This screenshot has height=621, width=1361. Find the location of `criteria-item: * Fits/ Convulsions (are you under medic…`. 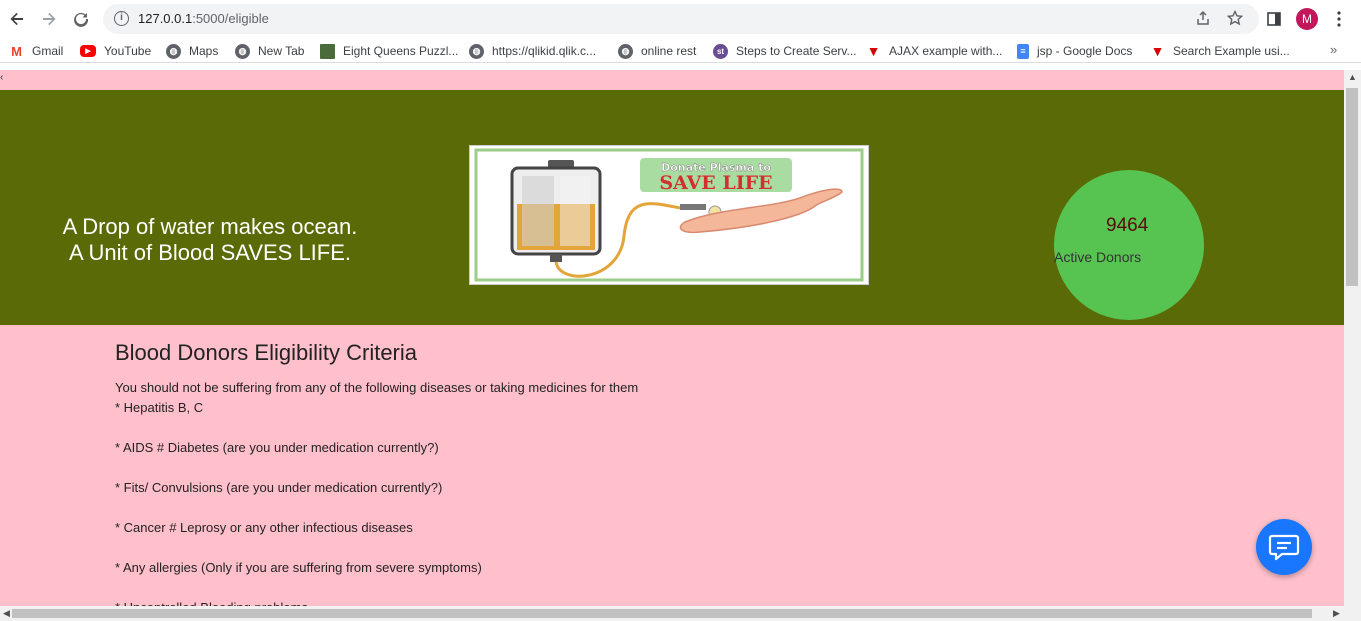

criteria-item: * Fits/ Convulsions (are you under medic… is located at coordinates (279, 487).